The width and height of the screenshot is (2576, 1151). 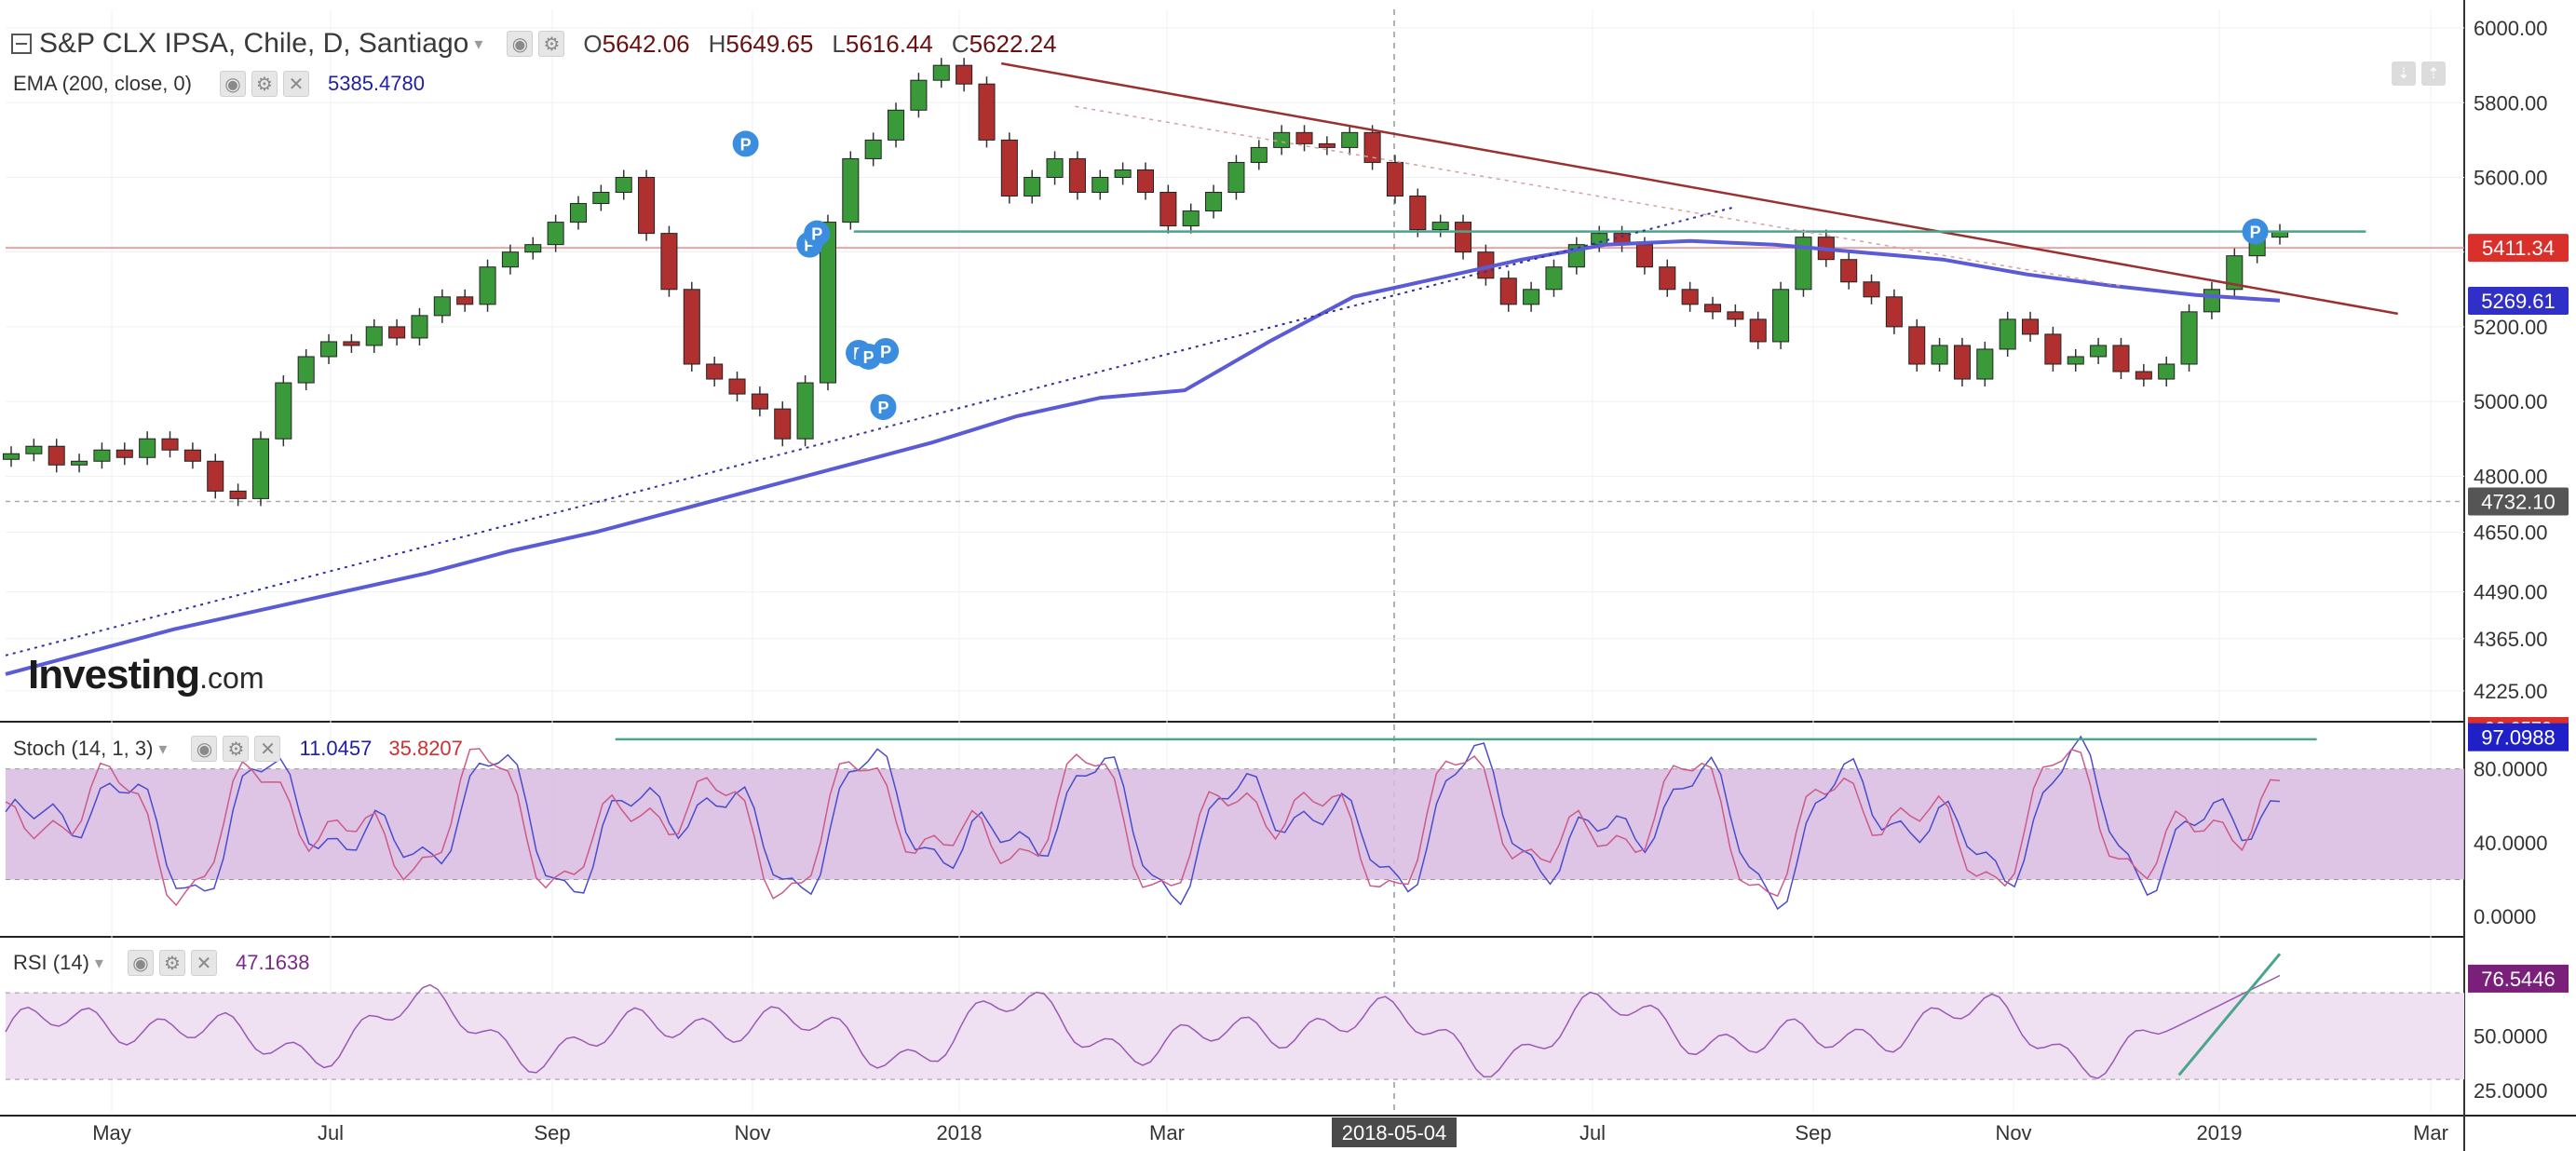 I want to click on arrow-down-icon: ⇣, so click(x=2404, y=73).